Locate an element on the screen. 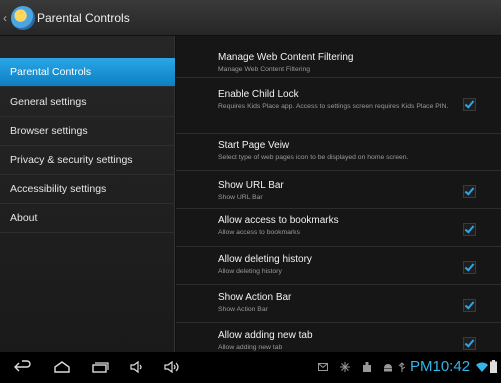 The width and height of the screenshot is (501, 383). allow-bookmarks-checkbox is located at coordinates (469, 229).